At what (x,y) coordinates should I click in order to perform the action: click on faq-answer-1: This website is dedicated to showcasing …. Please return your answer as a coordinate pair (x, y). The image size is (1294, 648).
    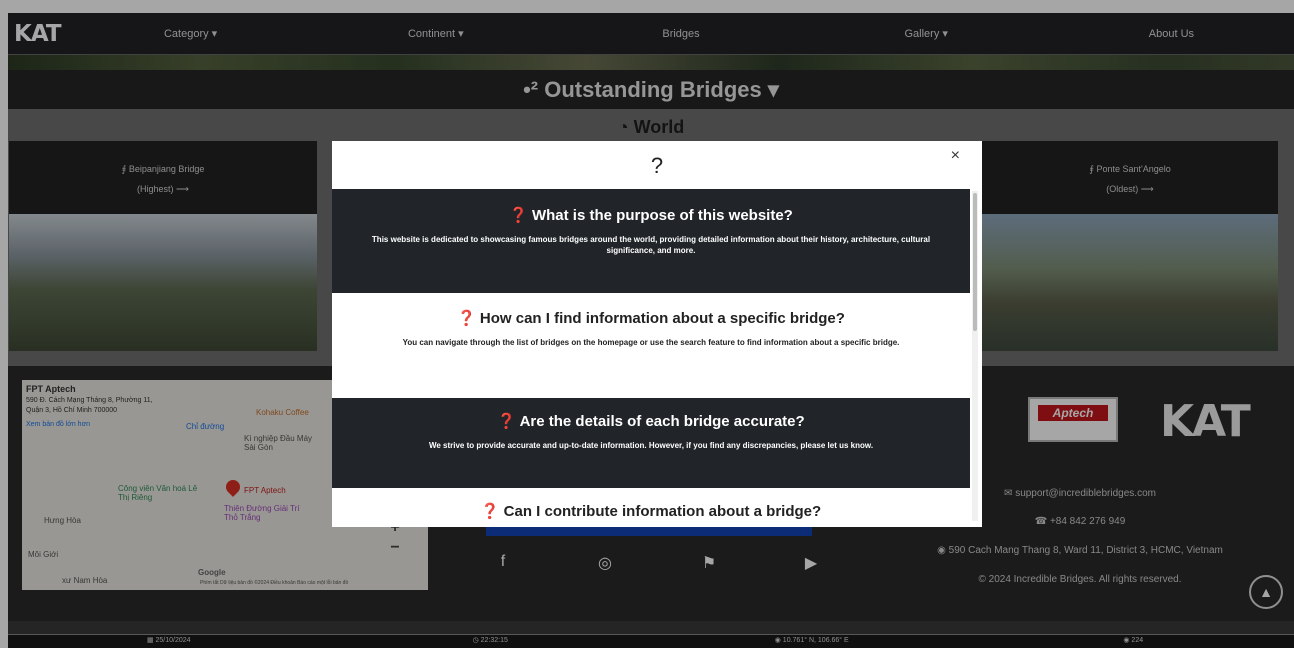
    Looking at the image, I should click on (651, 245).